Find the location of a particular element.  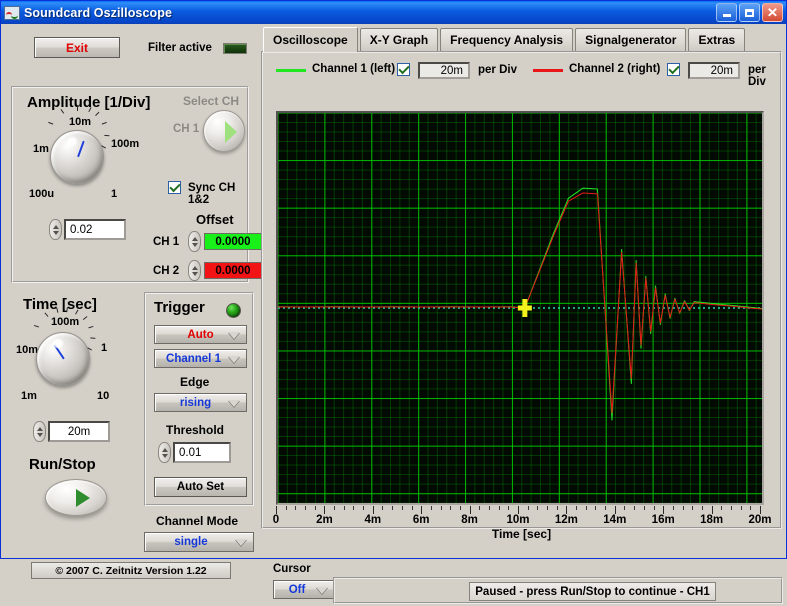

close-button: ✕ is located at coordinates (772, 12).